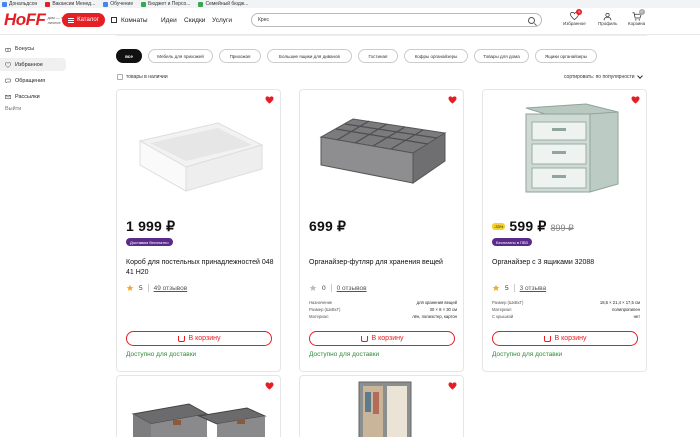  Describe the element at coordinates (436, 56) in the screenshot. I see `filter-chip: Кофры органайзеры` at that location.